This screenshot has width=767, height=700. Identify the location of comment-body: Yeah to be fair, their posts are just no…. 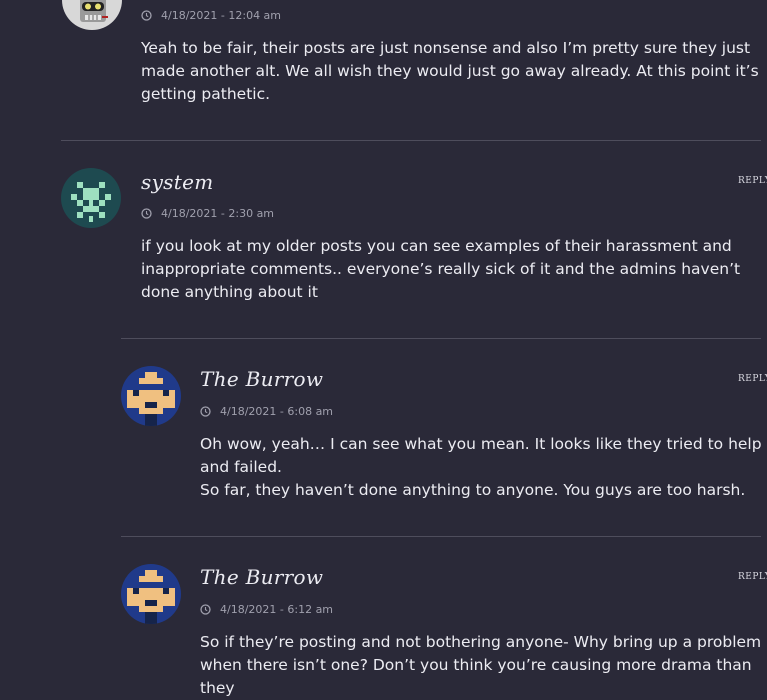
(450, 71).